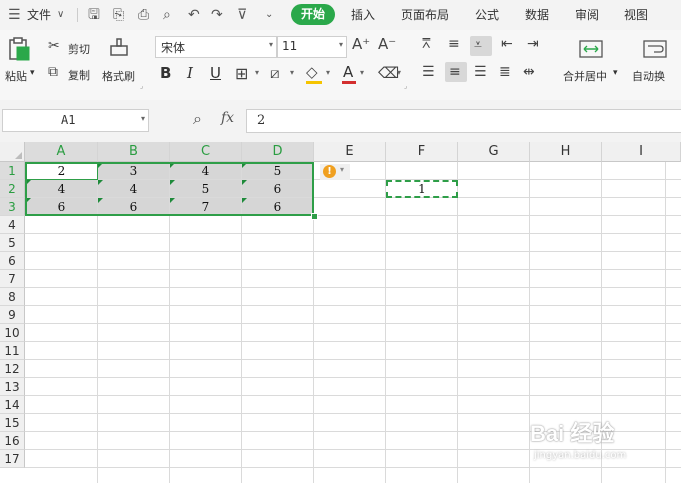  What do you see at coordinates (387, 44) in the screenshot?
I see `decrease-font-icon: A⁻` at bounding box center [387, 44].